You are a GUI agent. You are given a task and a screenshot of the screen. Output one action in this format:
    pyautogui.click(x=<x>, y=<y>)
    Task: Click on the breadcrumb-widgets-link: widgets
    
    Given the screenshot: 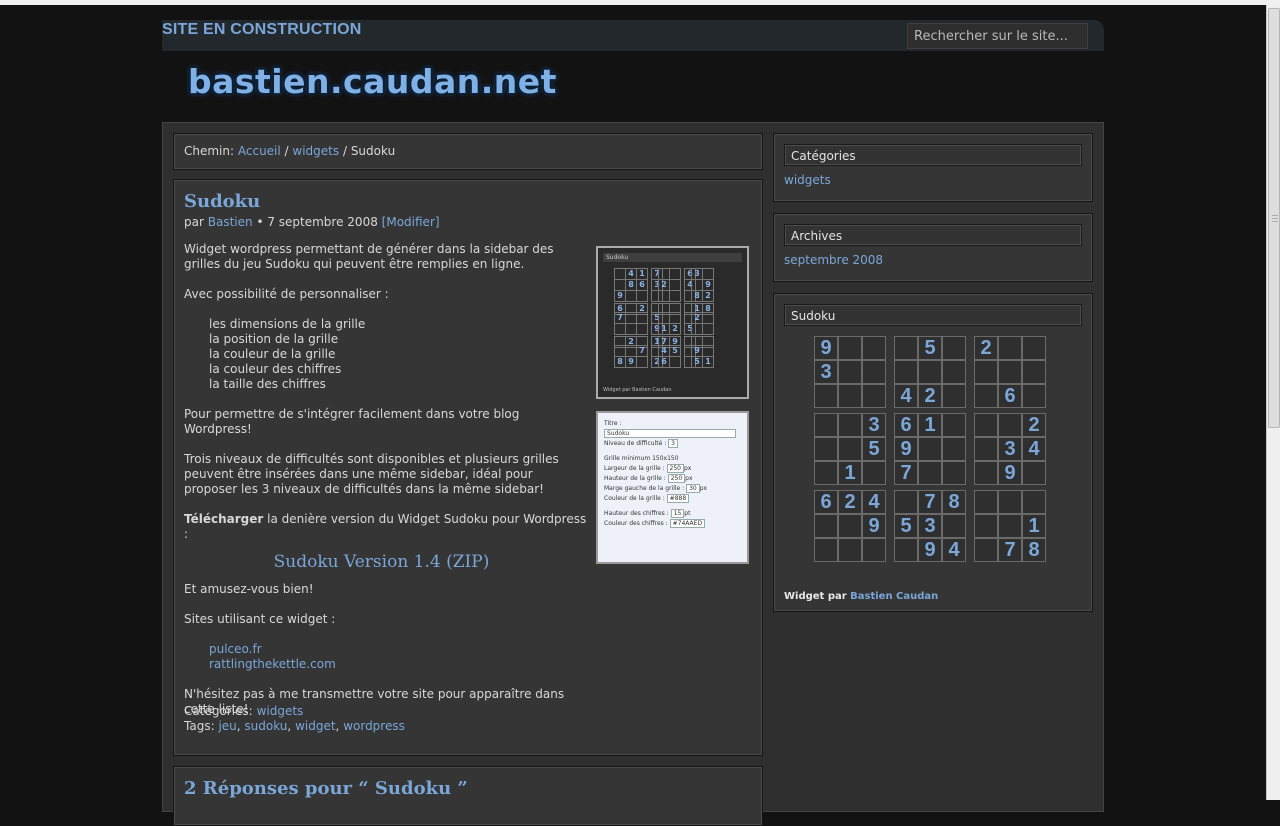 What is the action you would take?
    pyautogui.click(x=315, y=151)
    